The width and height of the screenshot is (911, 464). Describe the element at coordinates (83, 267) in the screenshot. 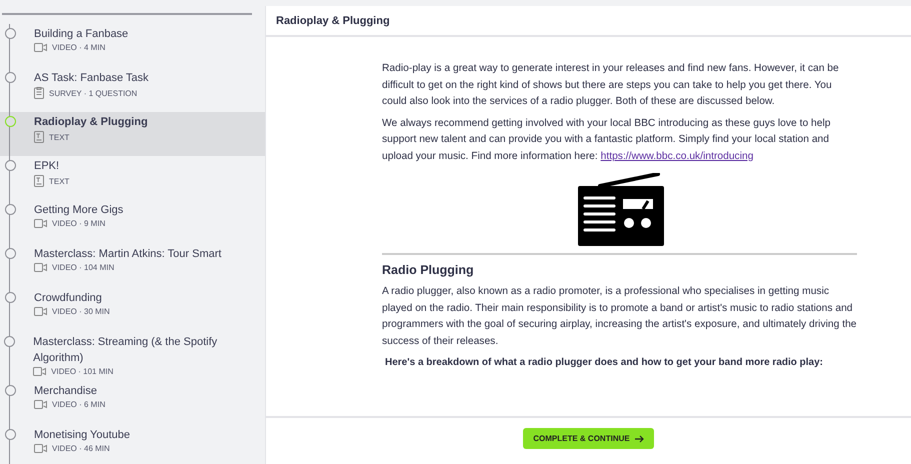

I see `lesson-meta: VIDEO · 104 MIN` at that location.